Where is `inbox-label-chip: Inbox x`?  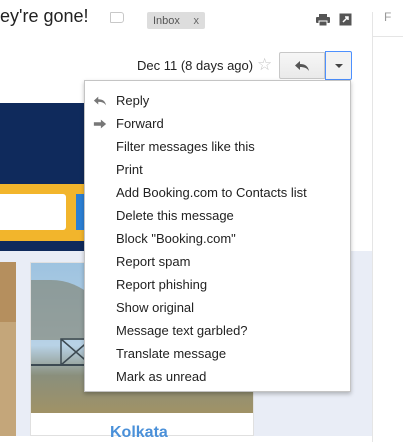 inbox-label-chip: Inbox x is located at coordinates (176, 20).